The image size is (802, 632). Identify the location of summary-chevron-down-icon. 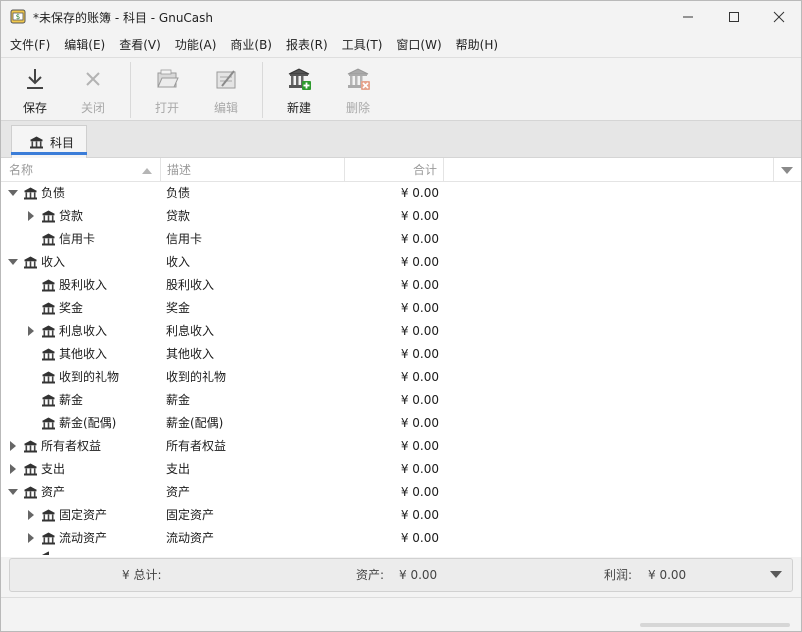
(776, 575).